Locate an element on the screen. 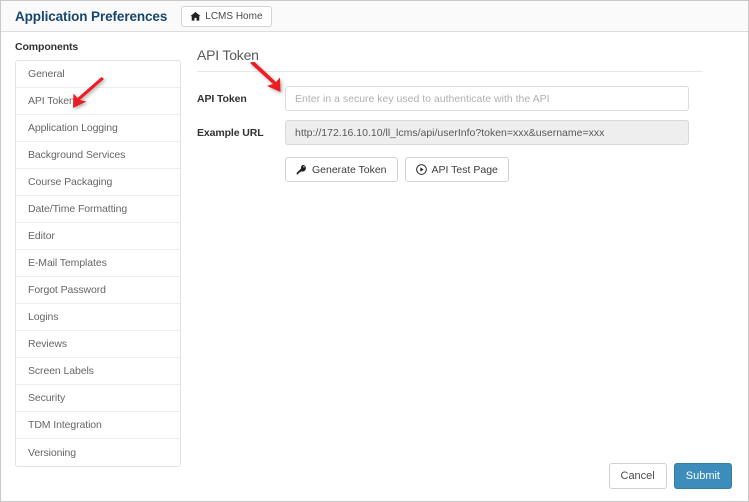 The image size is (749, 502). submit-button: Submit is located at coordinates (702, 476).